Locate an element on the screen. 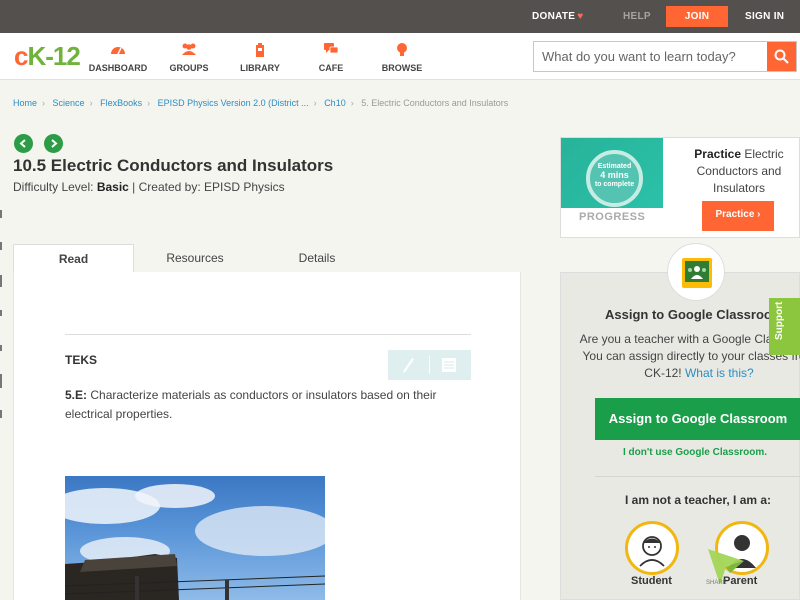 Image resolution: width=800 pixels, height=600 pixels. breadcrumb-current: 5. Electric Conductors and Insulators is located at coordinates (435, 103).